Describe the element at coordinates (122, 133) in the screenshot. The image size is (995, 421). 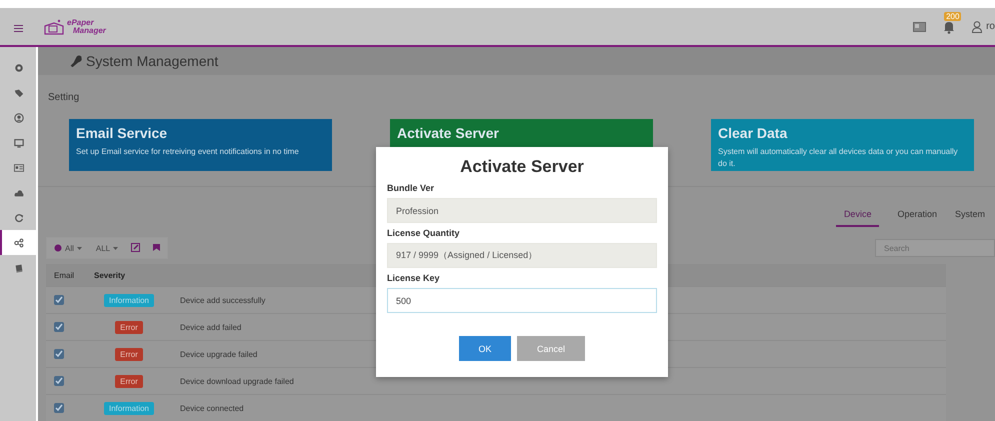
I see `card-title: Email Service` at that location.